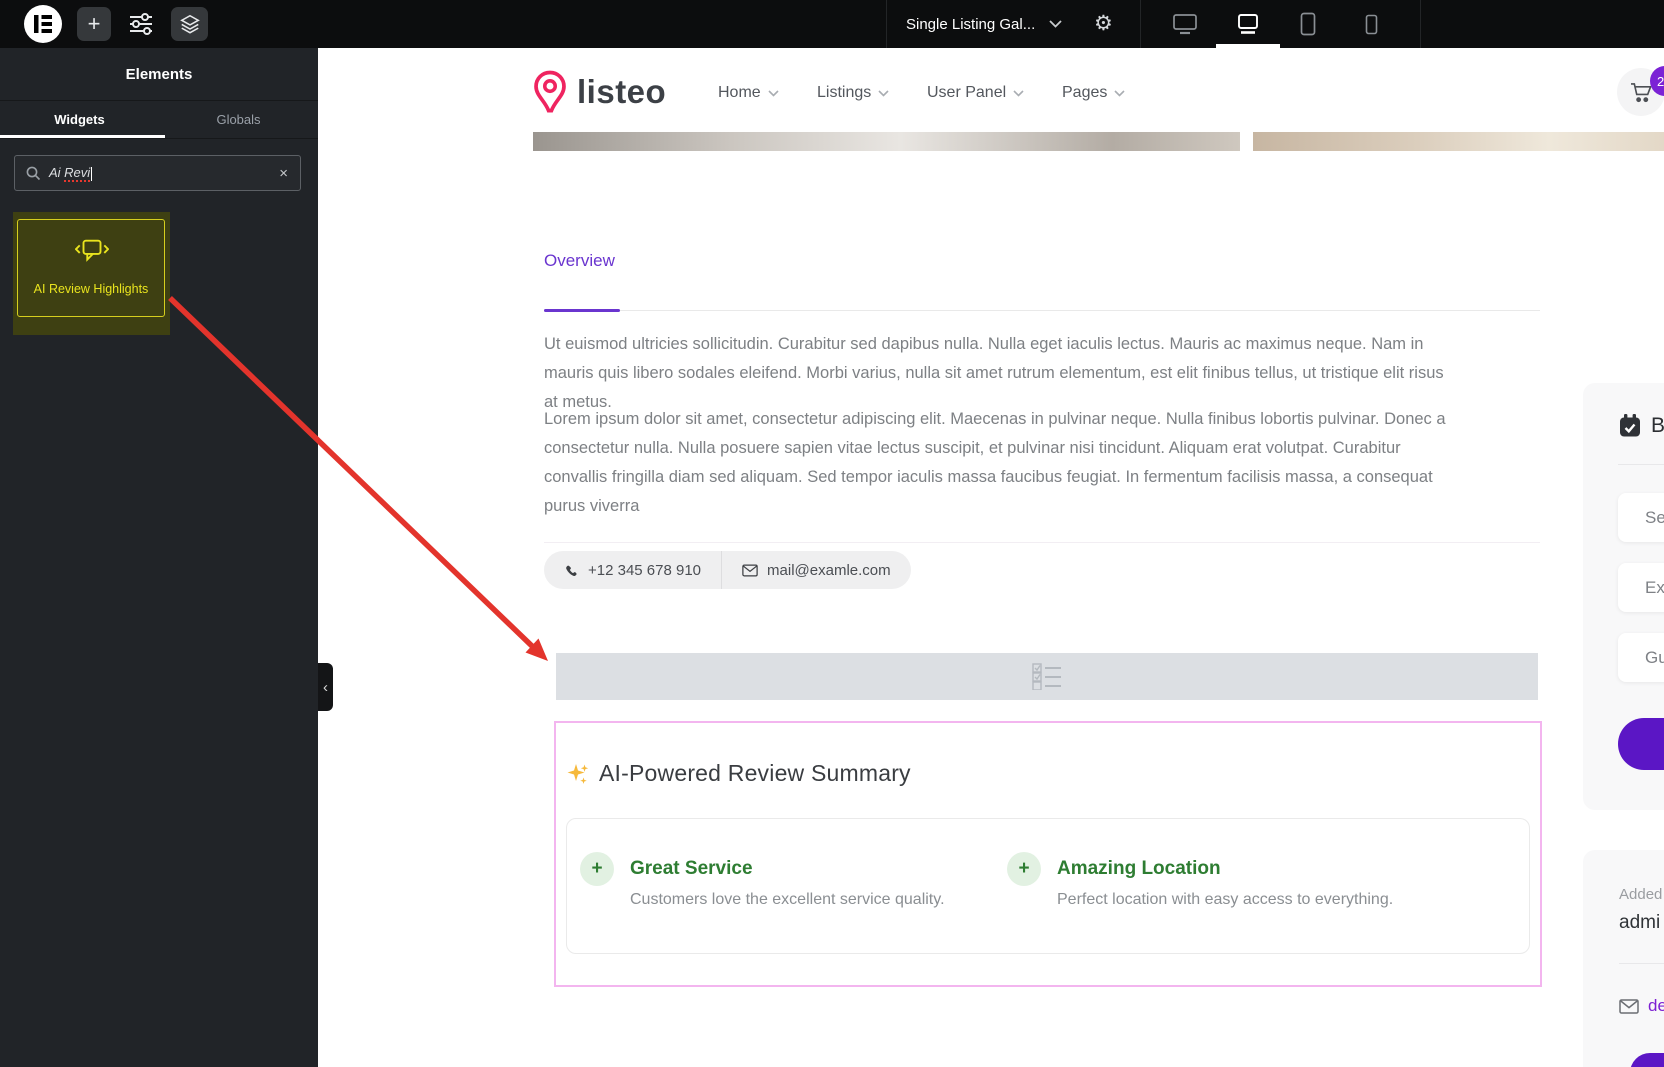  What do you see at coordinates (1641, 587) in the screenshot?
I see `booking-field-extras: Ext` at bounding box center [1641, 587].